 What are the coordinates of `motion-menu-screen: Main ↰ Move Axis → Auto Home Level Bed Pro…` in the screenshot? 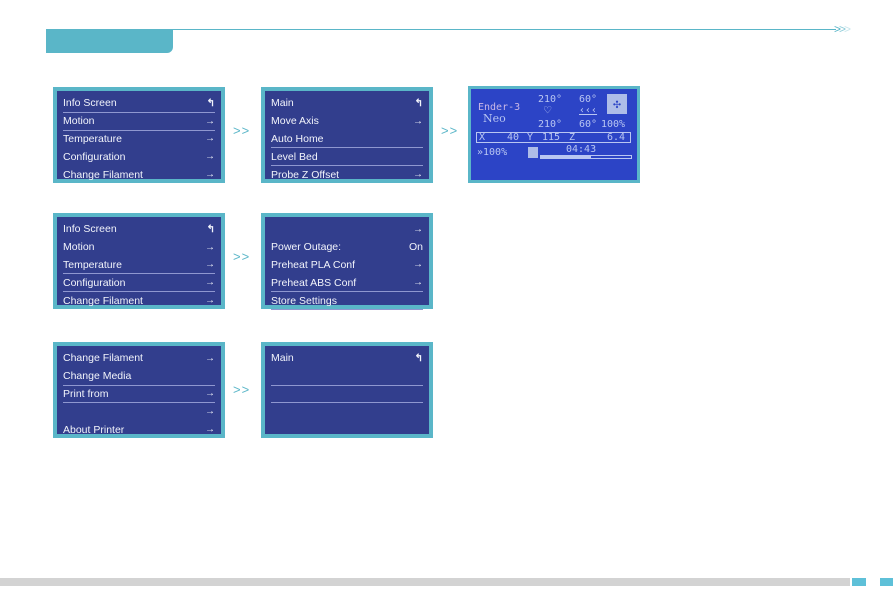 It's located at (347, 135).